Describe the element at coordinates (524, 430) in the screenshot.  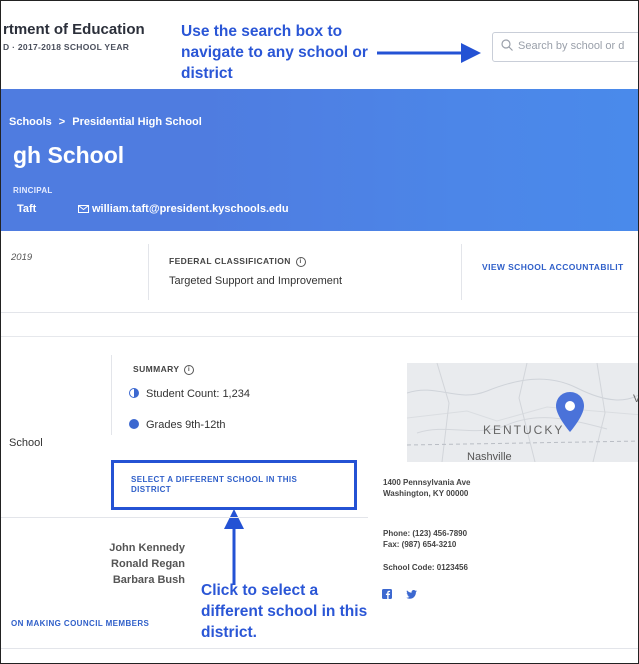
I see `map-state-label: KENTUCKY` at that location.